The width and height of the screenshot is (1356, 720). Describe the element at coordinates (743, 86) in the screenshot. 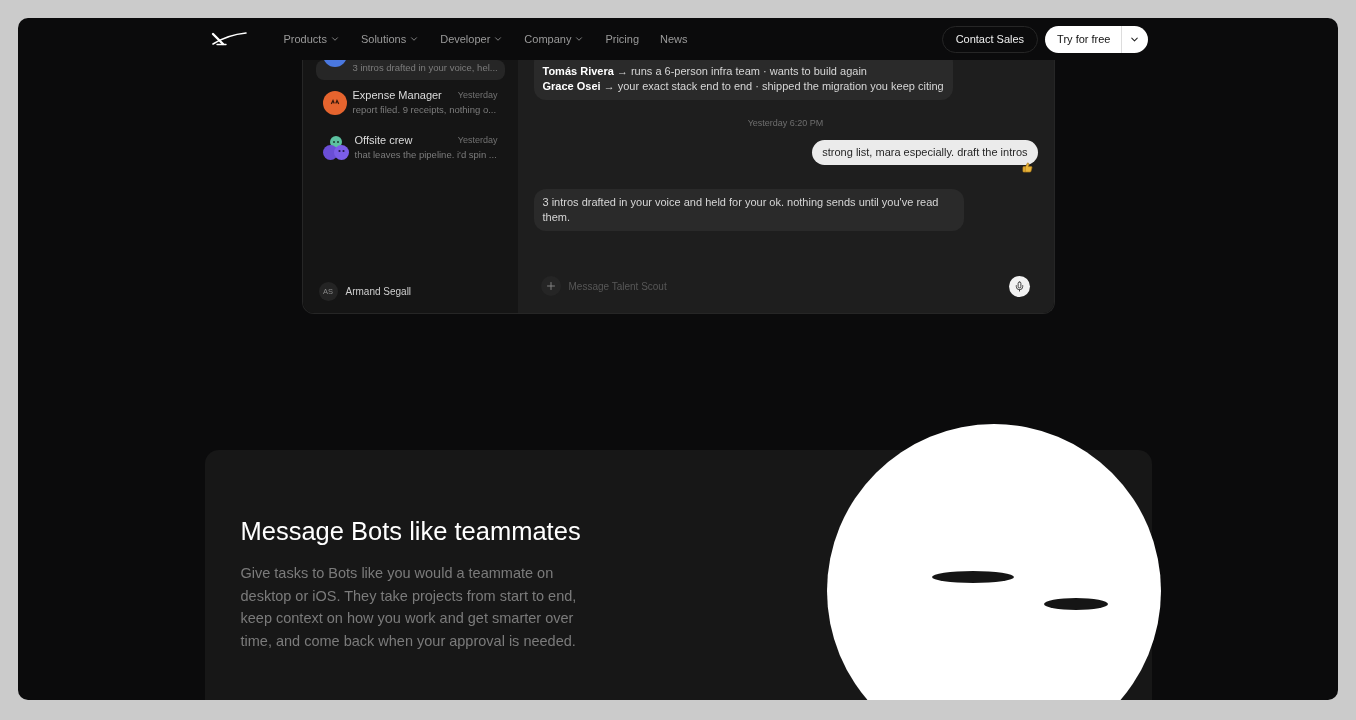

I see `message-text: Grace Osei → your exact stack end to end · shipped the migration you keep citing` at that location.